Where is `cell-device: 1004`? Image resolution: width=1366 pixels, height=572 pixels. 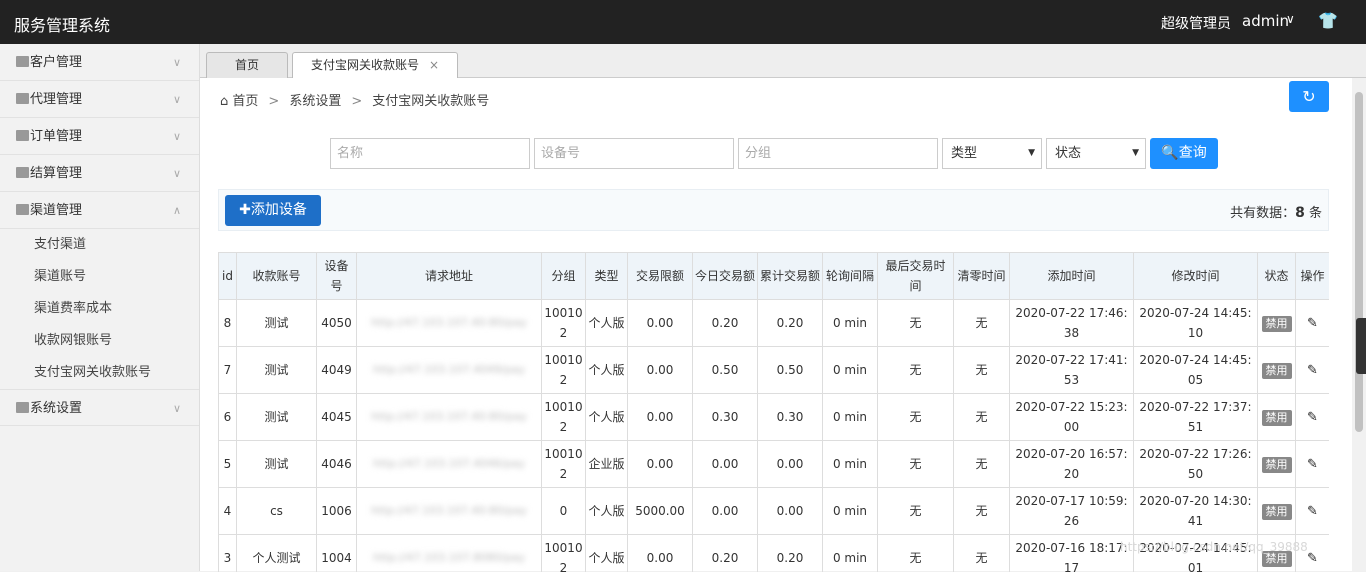 cell-device: 1004 is located at coordinates (337, 553).